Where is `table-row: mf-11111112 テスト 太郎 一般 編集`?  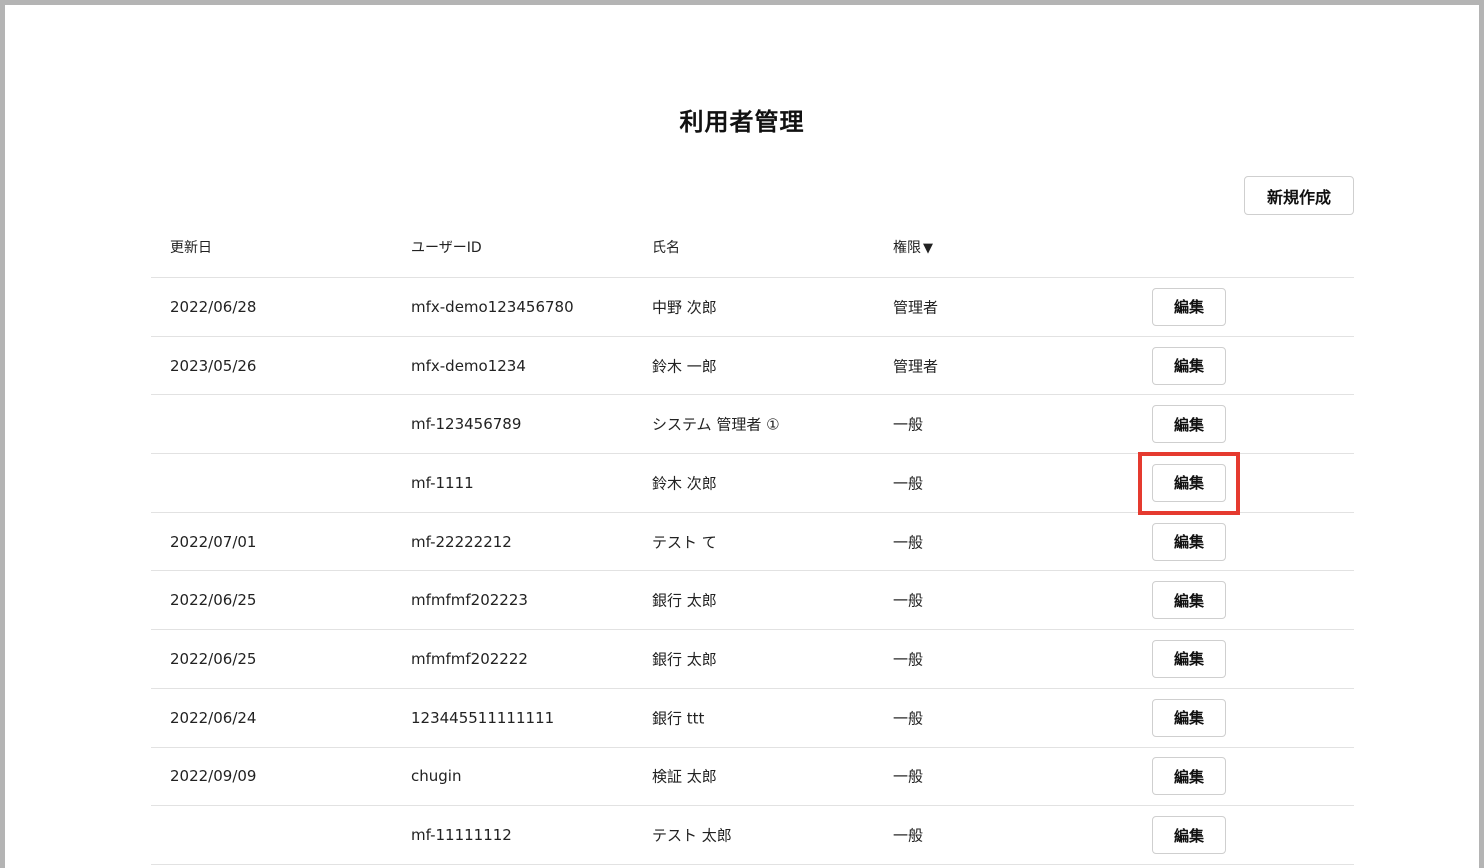
table-row: mf-11111112 テスト 太郎 一般 編集 is located at coordinates (752, 835).